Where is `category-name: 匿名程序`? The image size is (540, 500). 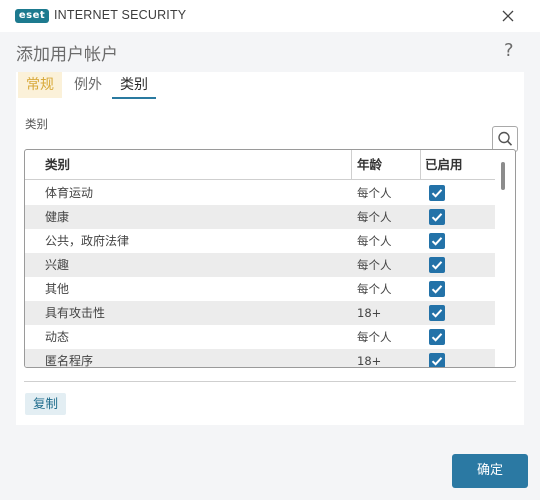
category-name: 匿名程序 is located at coordinates (69, 361).